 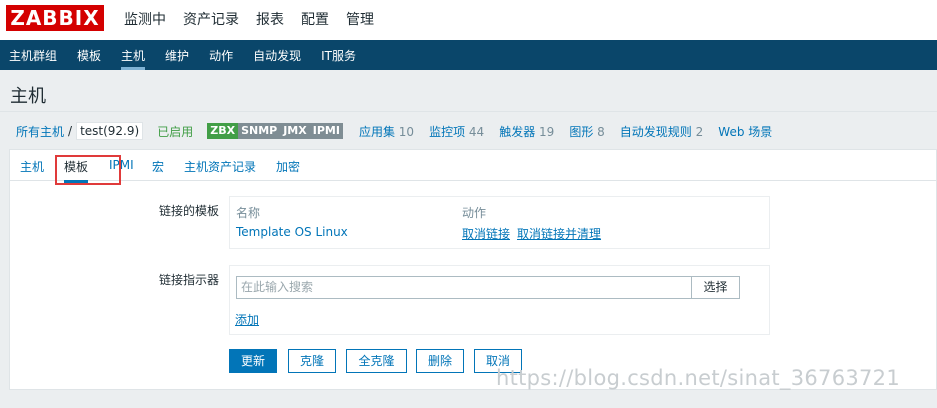 I want to click on host-name: test(92.9), so click(x=110, y=131).